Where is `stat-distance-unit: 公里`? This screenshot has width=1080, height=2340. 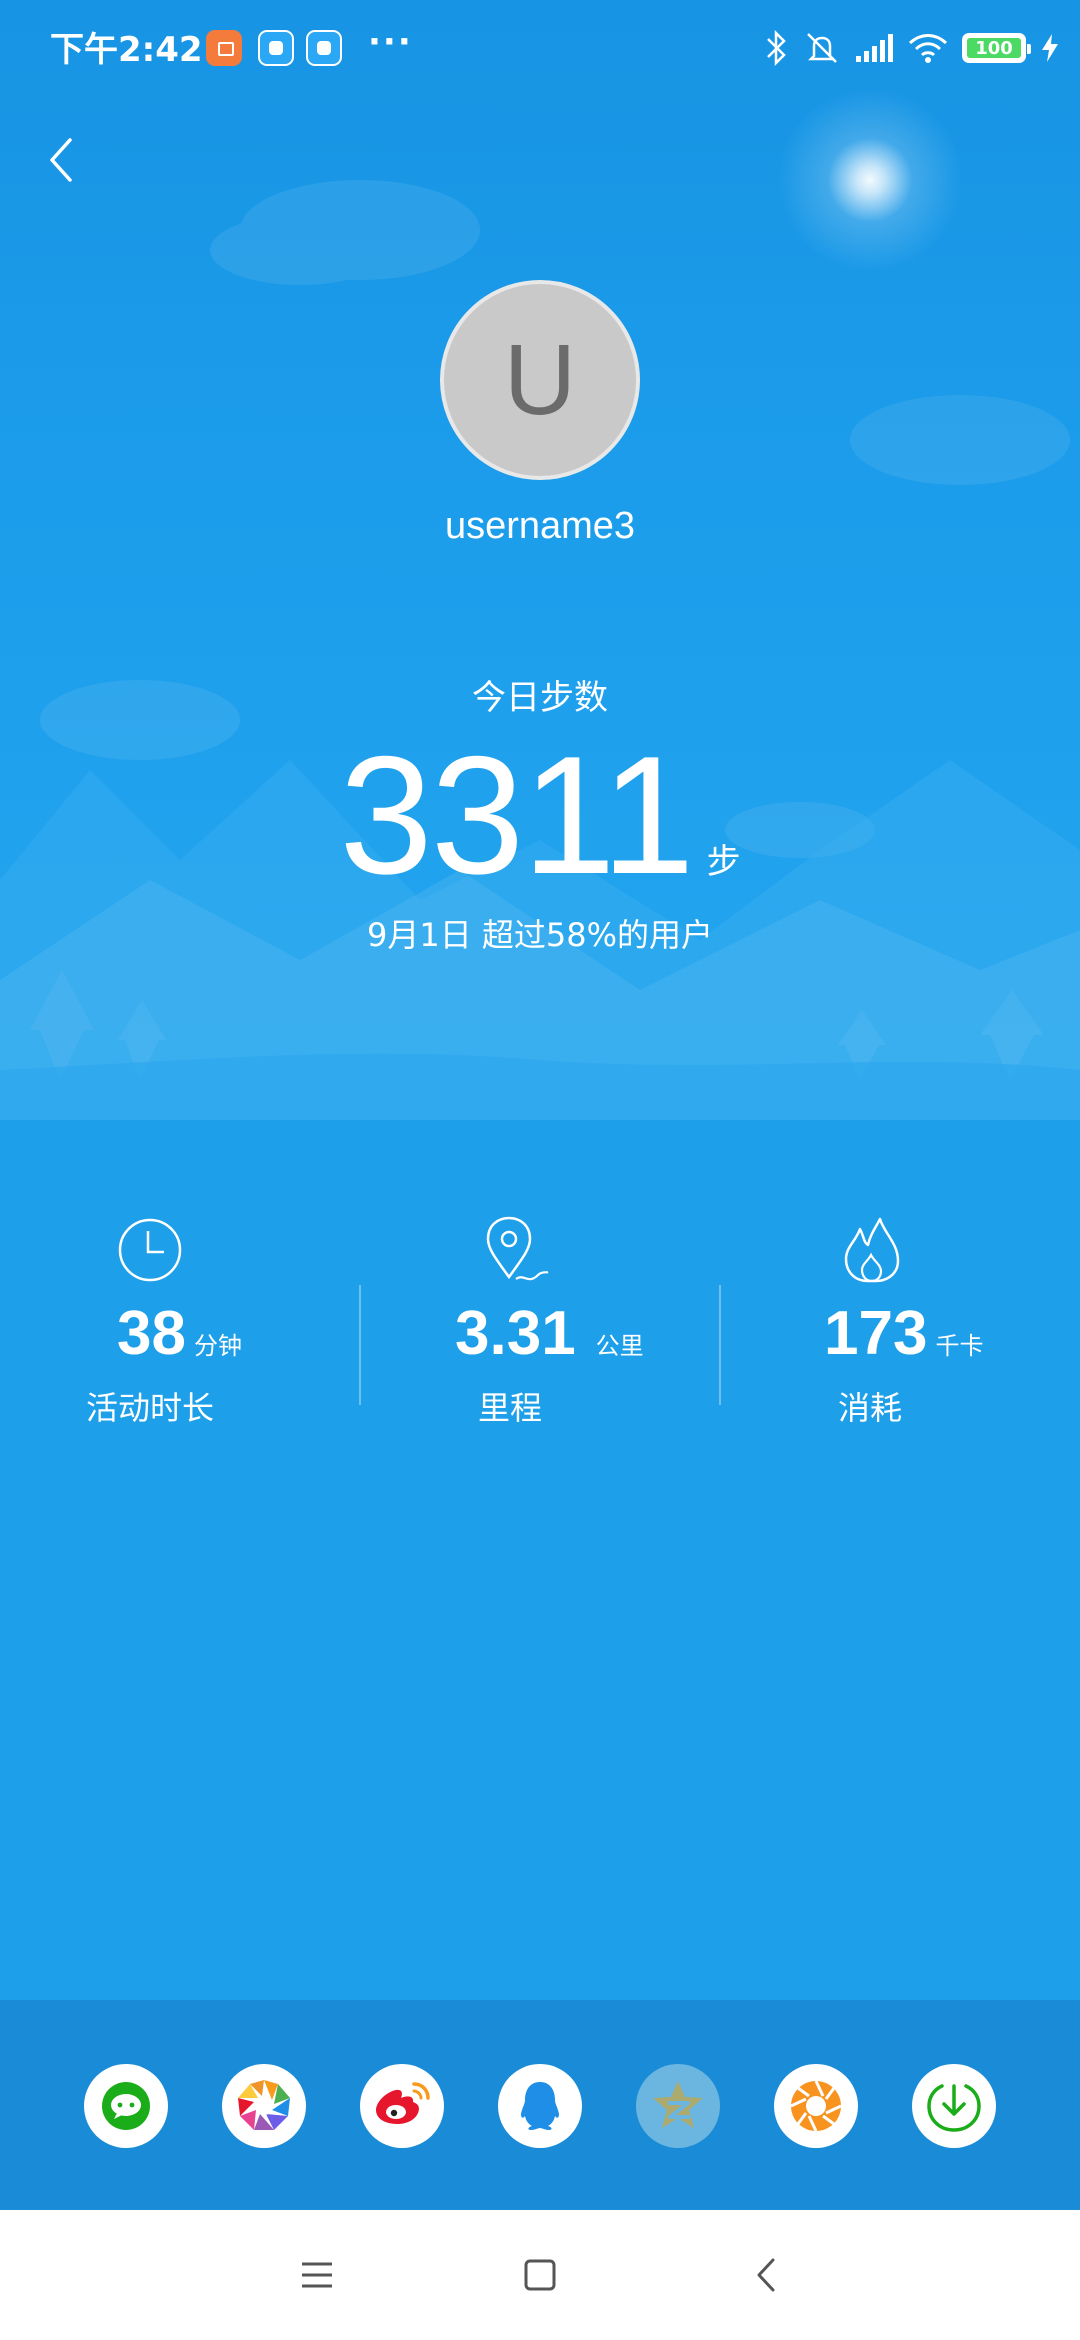 stat-distance-unit: 公里 is located at coordinates (619, 1346).